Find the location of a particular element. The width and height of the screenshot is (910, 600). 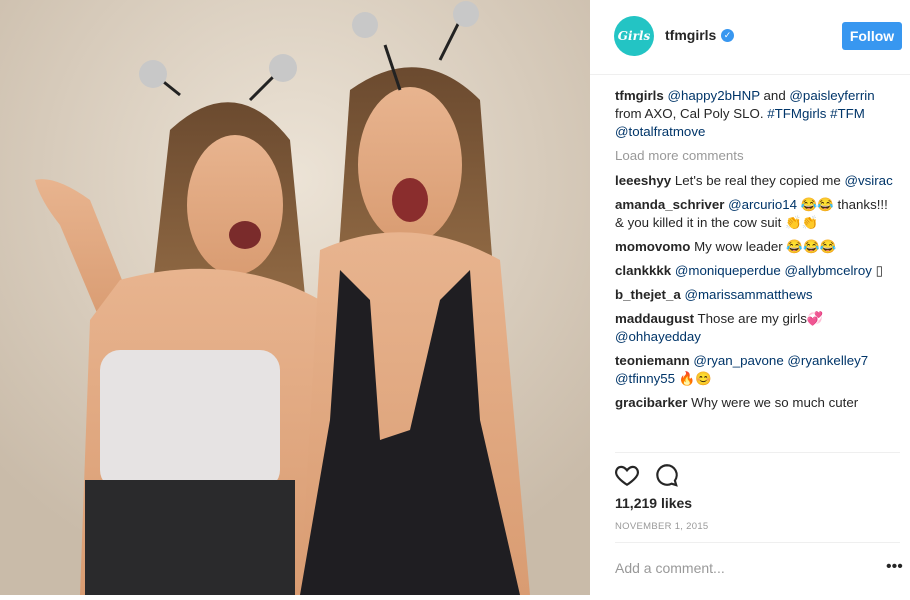

username: tfmgirls is located at coordinates (690, 35).